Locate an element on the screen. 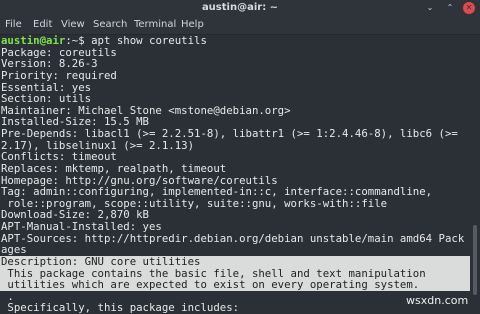 This screenshot has width=480, height=314. window-title: austin@air: ~ is located at coordinates (240, 7).